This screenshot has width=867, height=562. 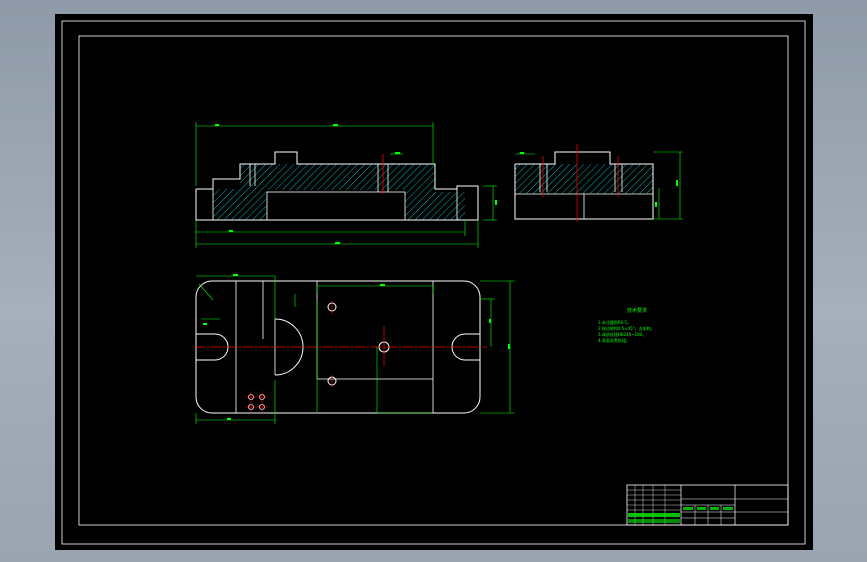 I want to click on top-view, so click(x=355, y=349).